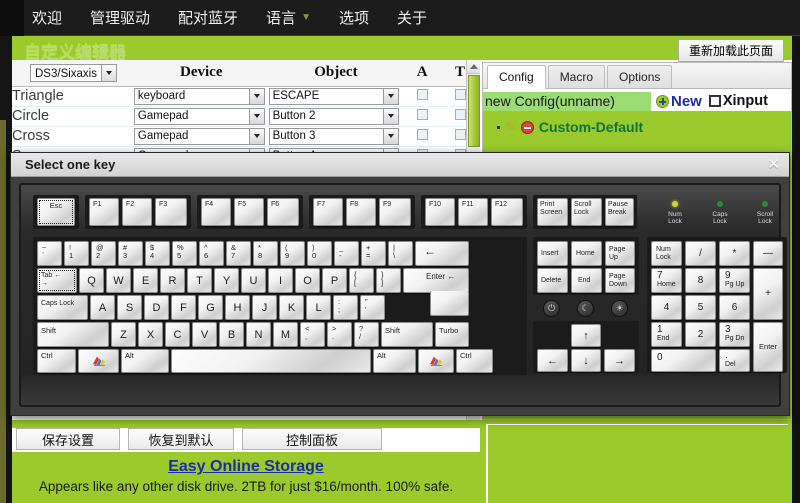 The width and height of the screenshot is (800, 503). I want to click on key-backquote: ~ `, so click(49, 253).